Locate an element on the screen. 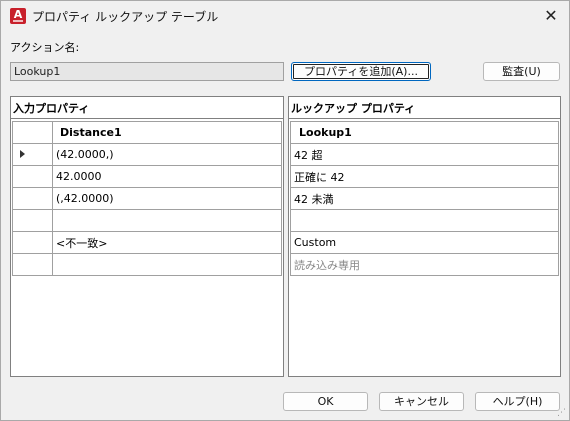 The width and height of the screenshot is (570, 421). autocad-app-icon: A is located at coordinates (18, 16).